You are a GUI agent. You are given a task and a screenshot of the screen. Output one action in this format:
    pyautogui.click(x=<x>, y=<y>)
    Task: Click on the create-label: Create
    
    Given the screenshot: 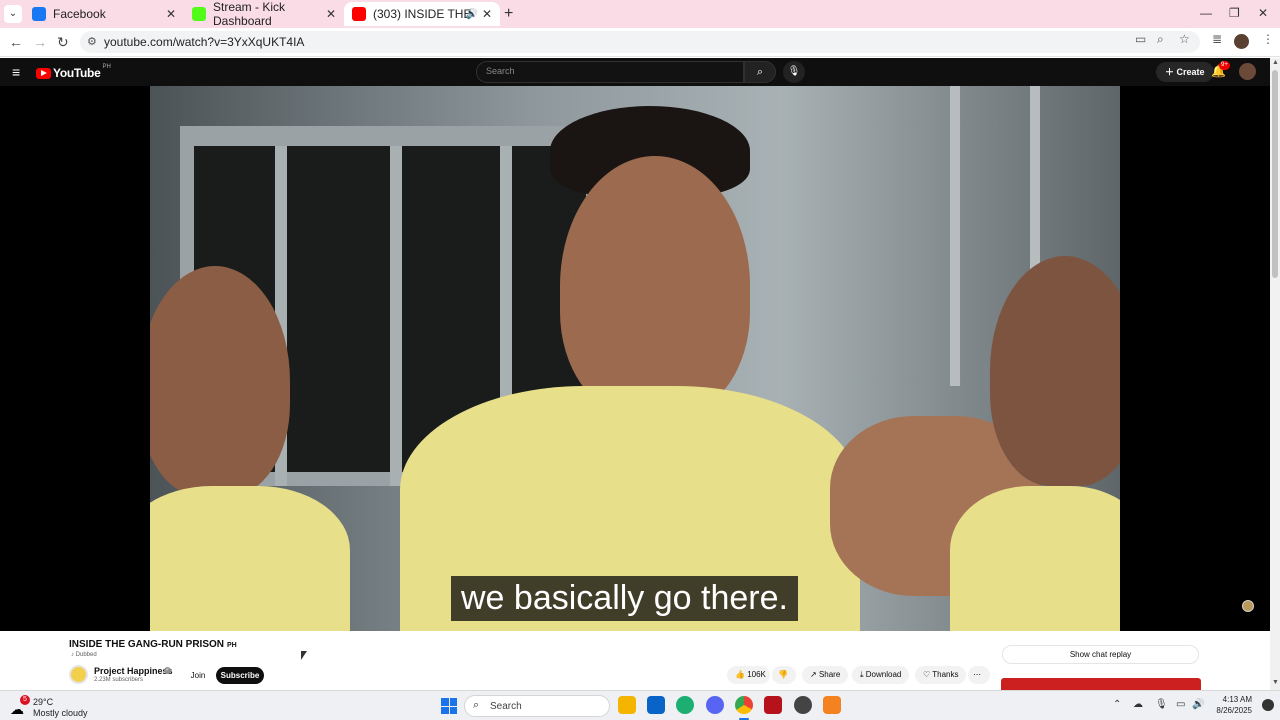 What is the action you would take?
    pyautogui.click(x=1190, y=72)
    